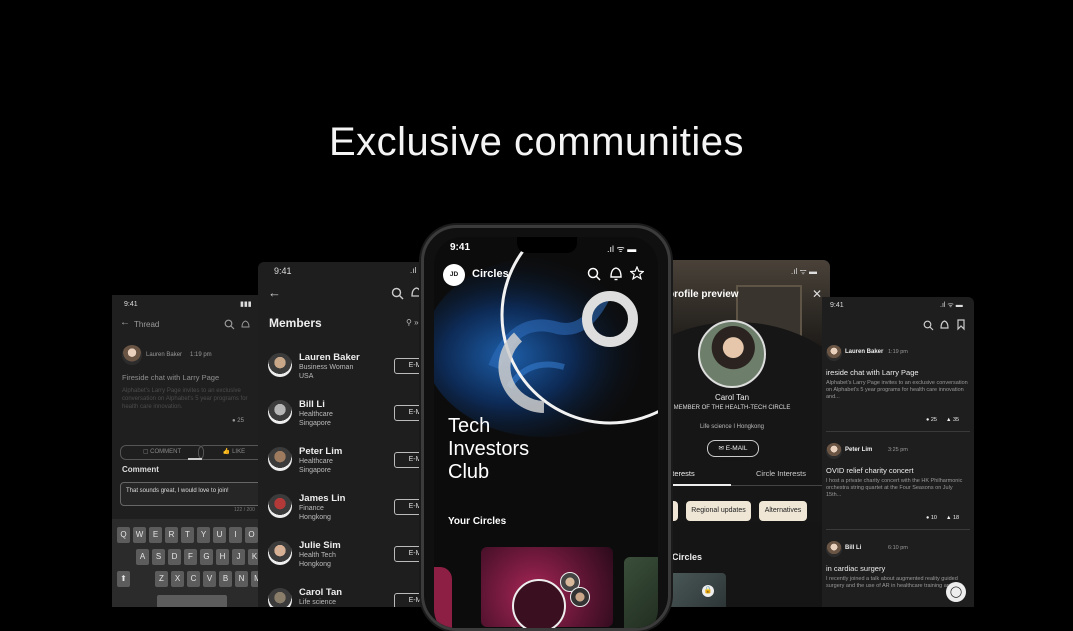 The image size is (1073, 631). I want to click on like-button: 👍 LIKE, so click(230, 452).